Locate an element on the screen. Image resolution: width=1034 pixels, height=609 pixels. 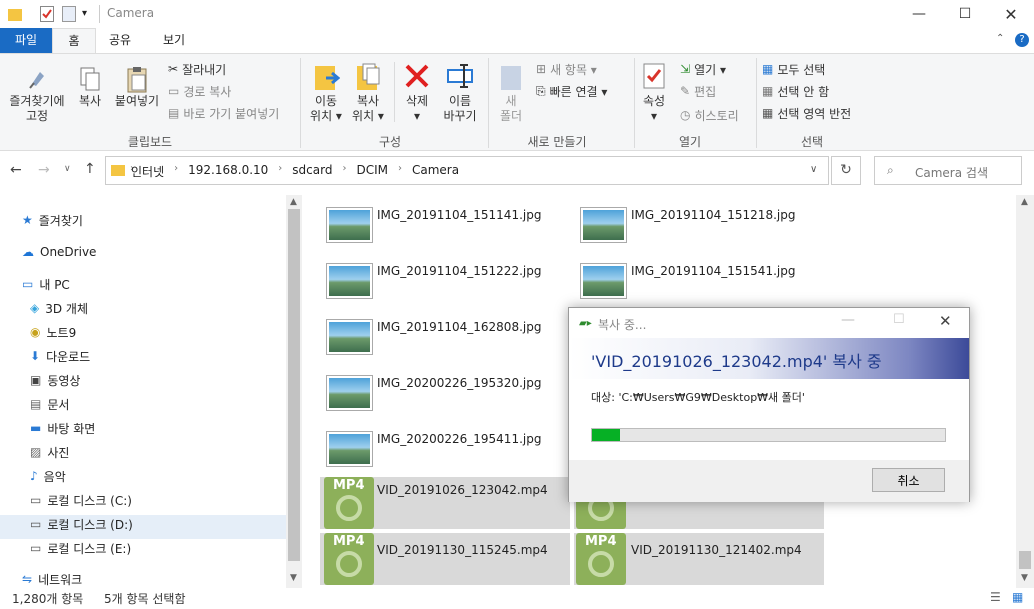
forward-arrow-icon: → is located at coordinates (44, 170).